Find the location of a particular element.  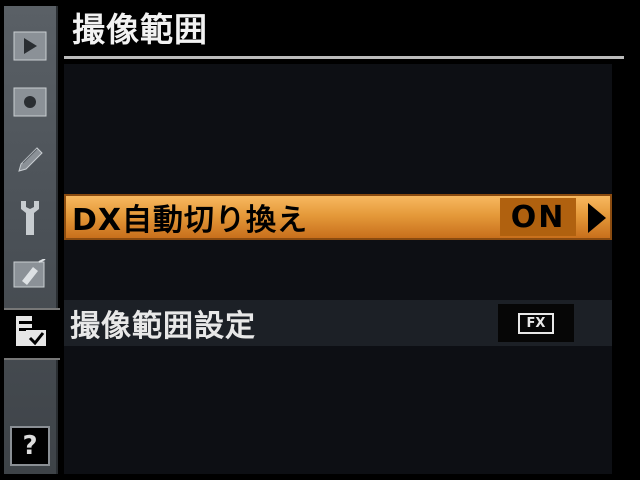

sidebar-item-playback is located at coordinates (30, 48).